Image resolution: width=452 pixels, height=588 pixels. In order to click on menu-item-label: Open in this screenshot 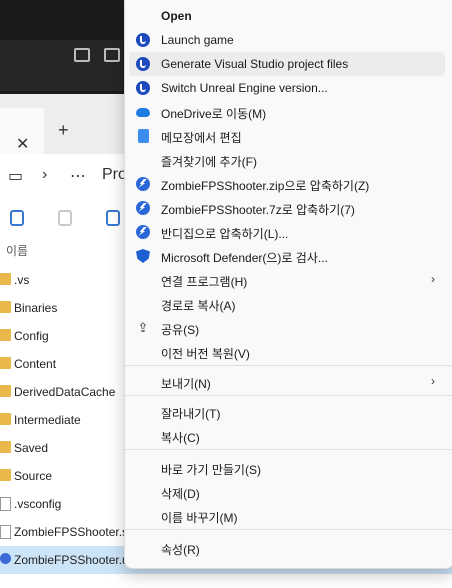, I will do `click(176, 16)`.